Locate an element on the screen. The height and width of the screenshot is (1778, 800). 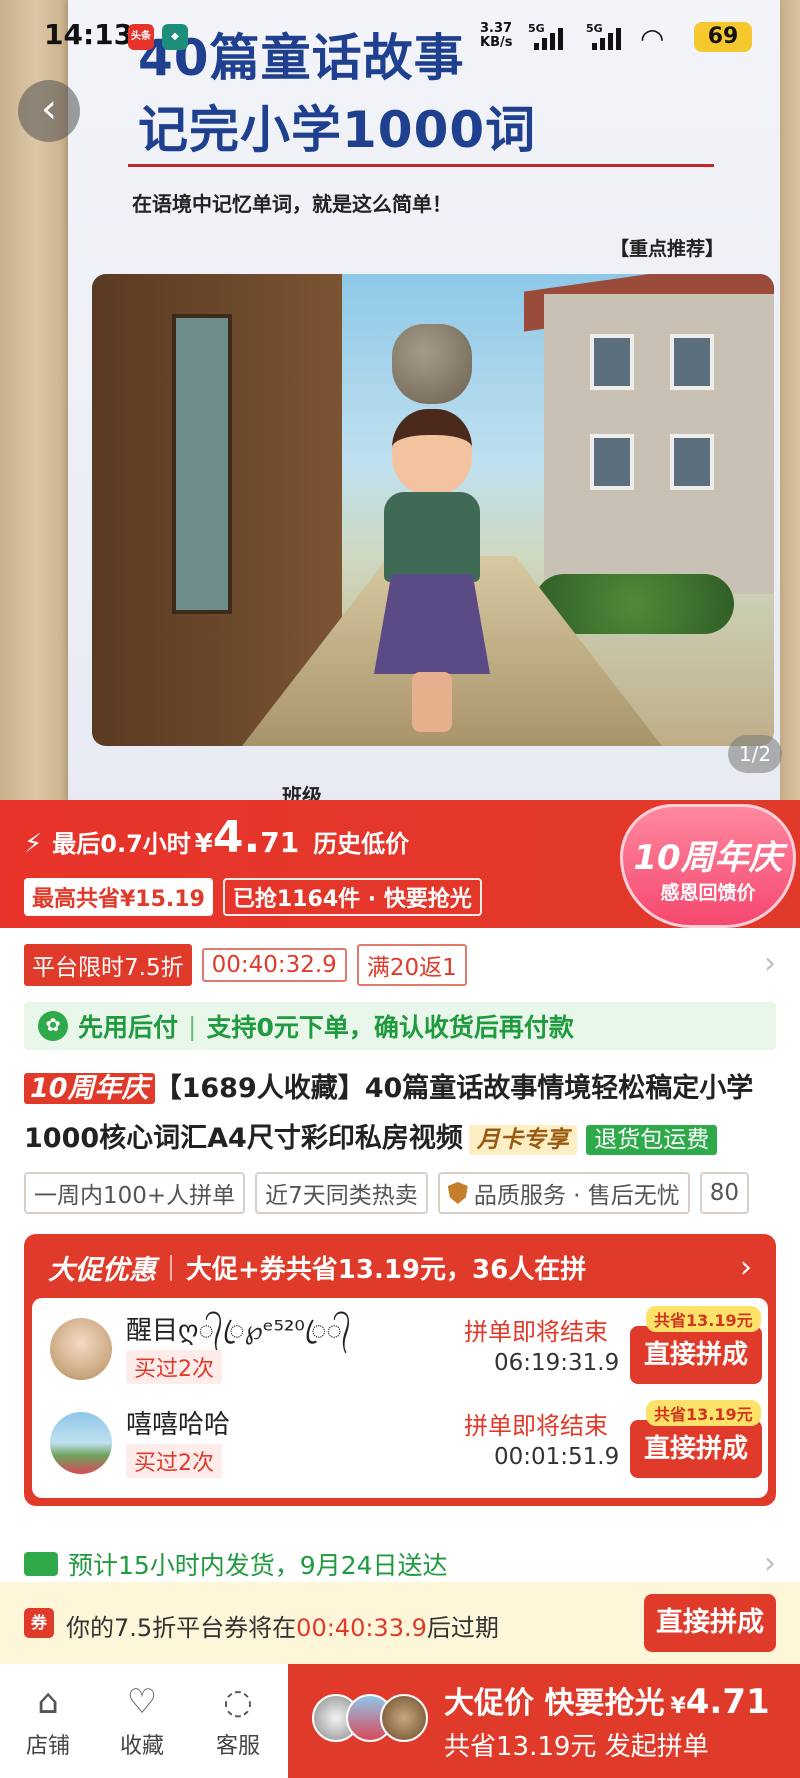
pay-later-banner: ✿ 先用后付 | 支持0元下单，确认收货后再付款 is located at coordinates (400, 1026).